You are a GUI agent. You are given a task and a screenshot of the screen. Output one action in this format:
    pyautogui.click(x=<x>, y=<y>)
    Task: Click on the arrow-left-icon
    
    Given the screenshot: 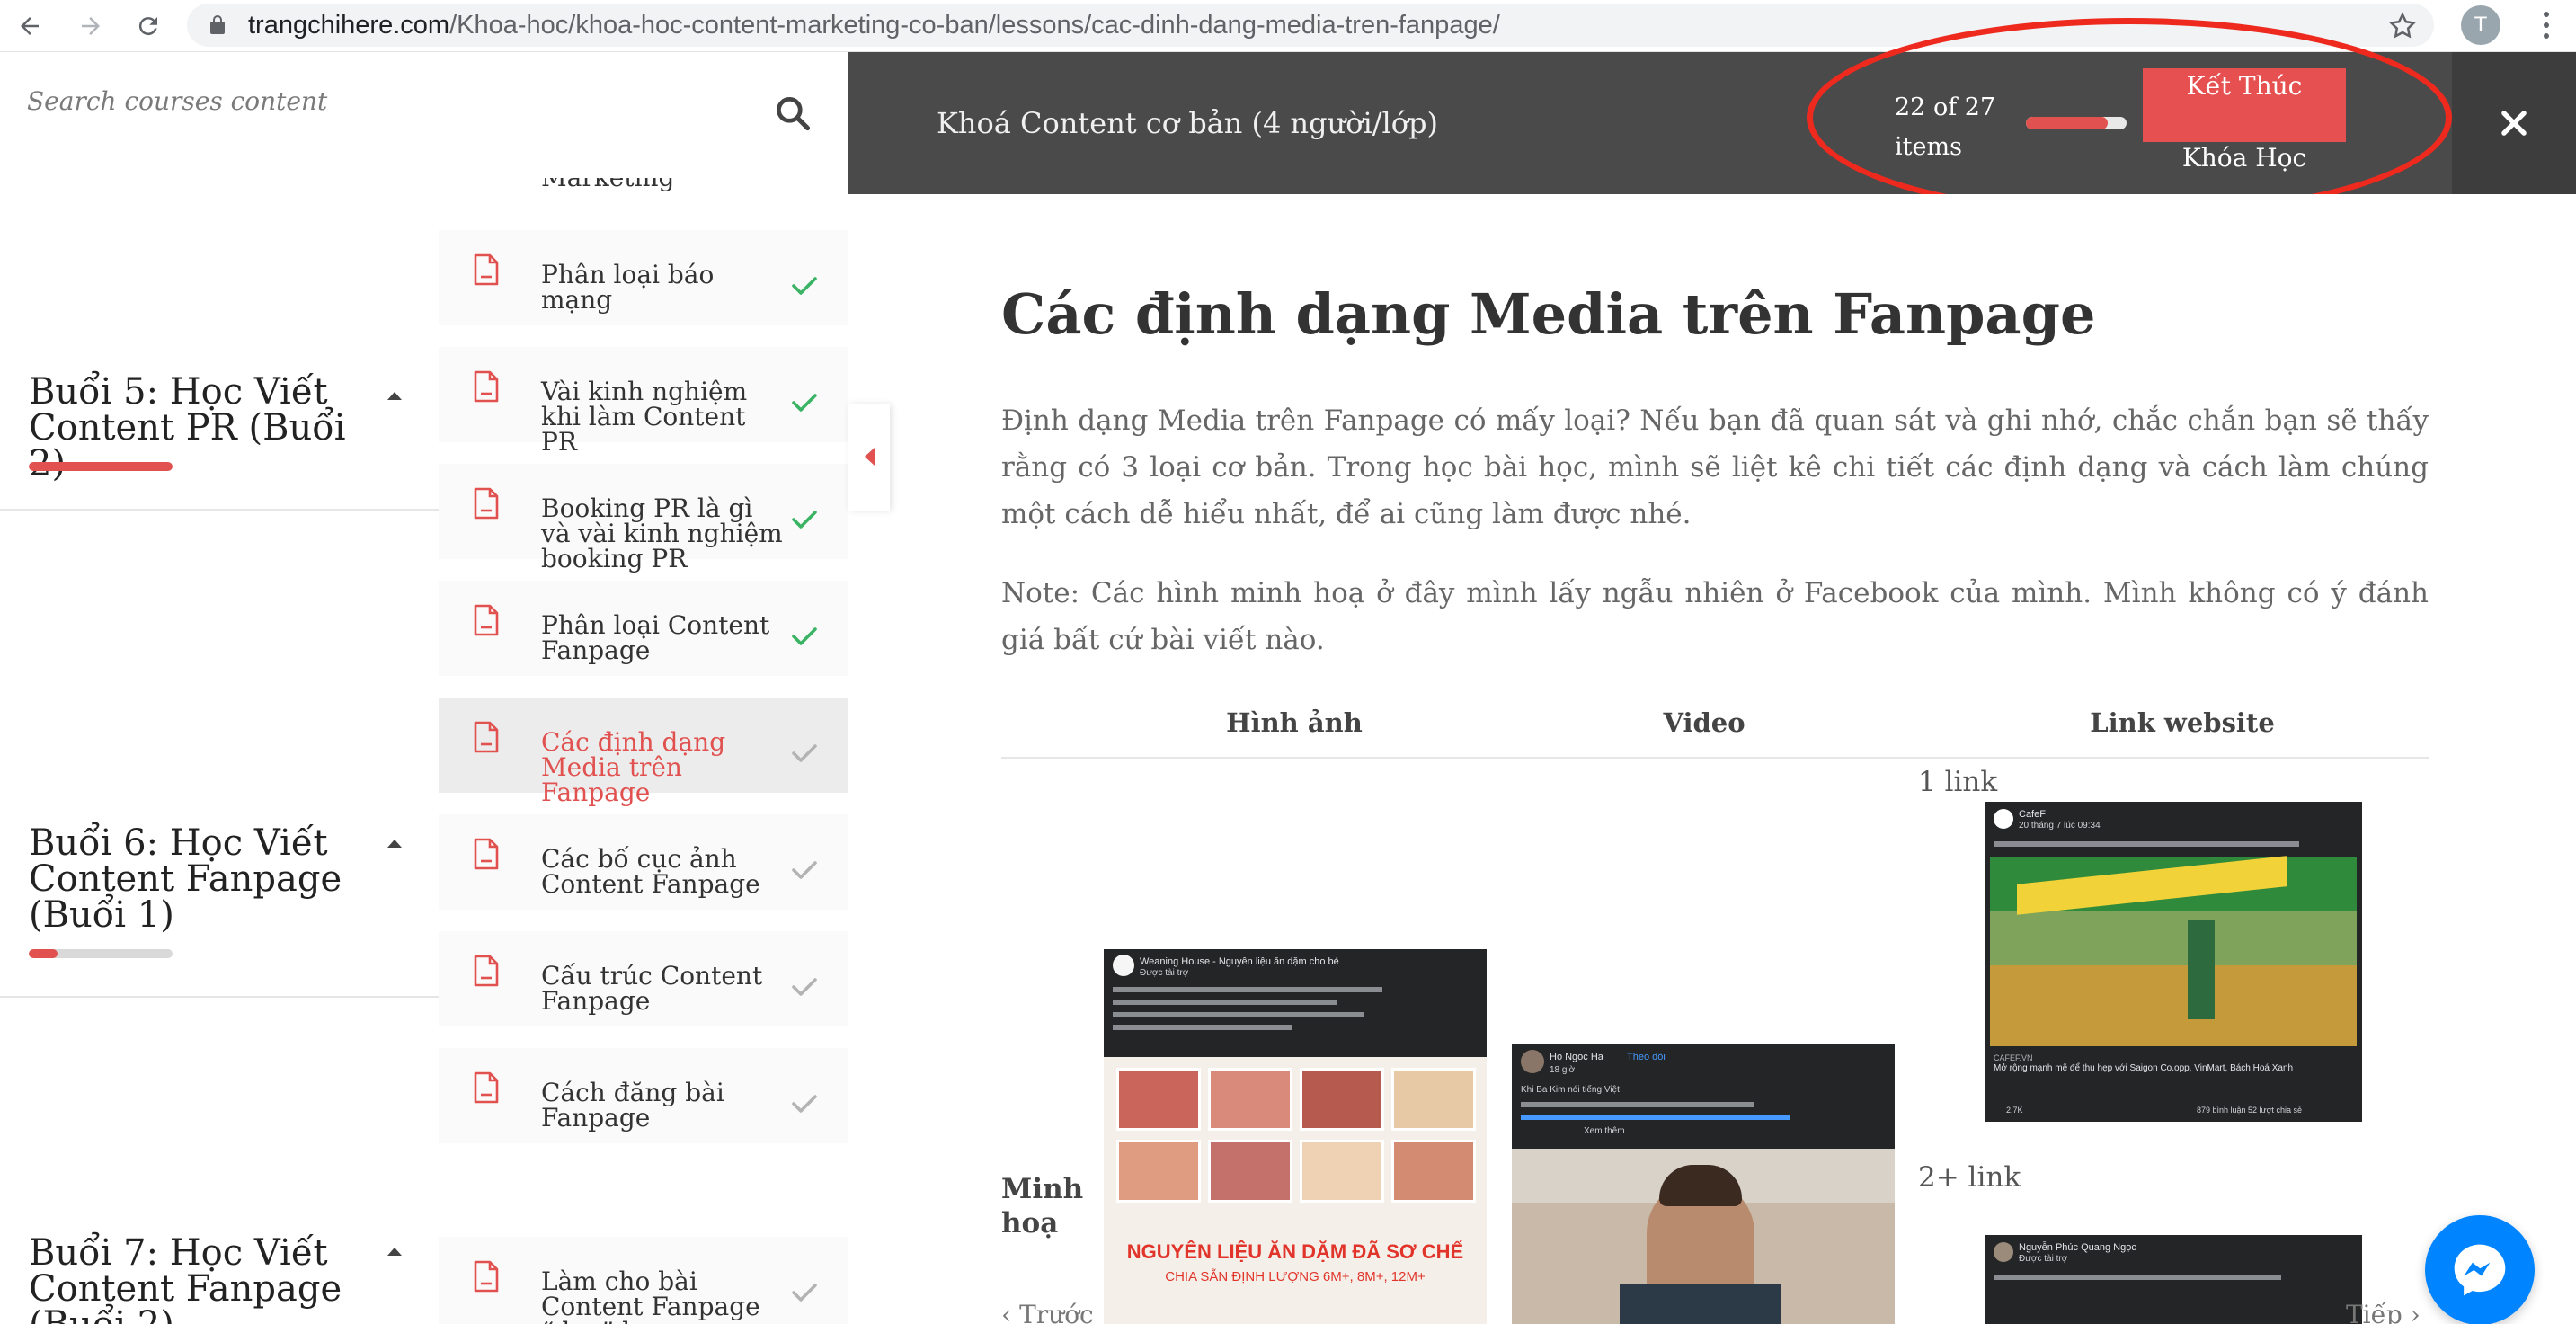 What is the action you would take?
    pyautogui.click(x=30, y=26)
    